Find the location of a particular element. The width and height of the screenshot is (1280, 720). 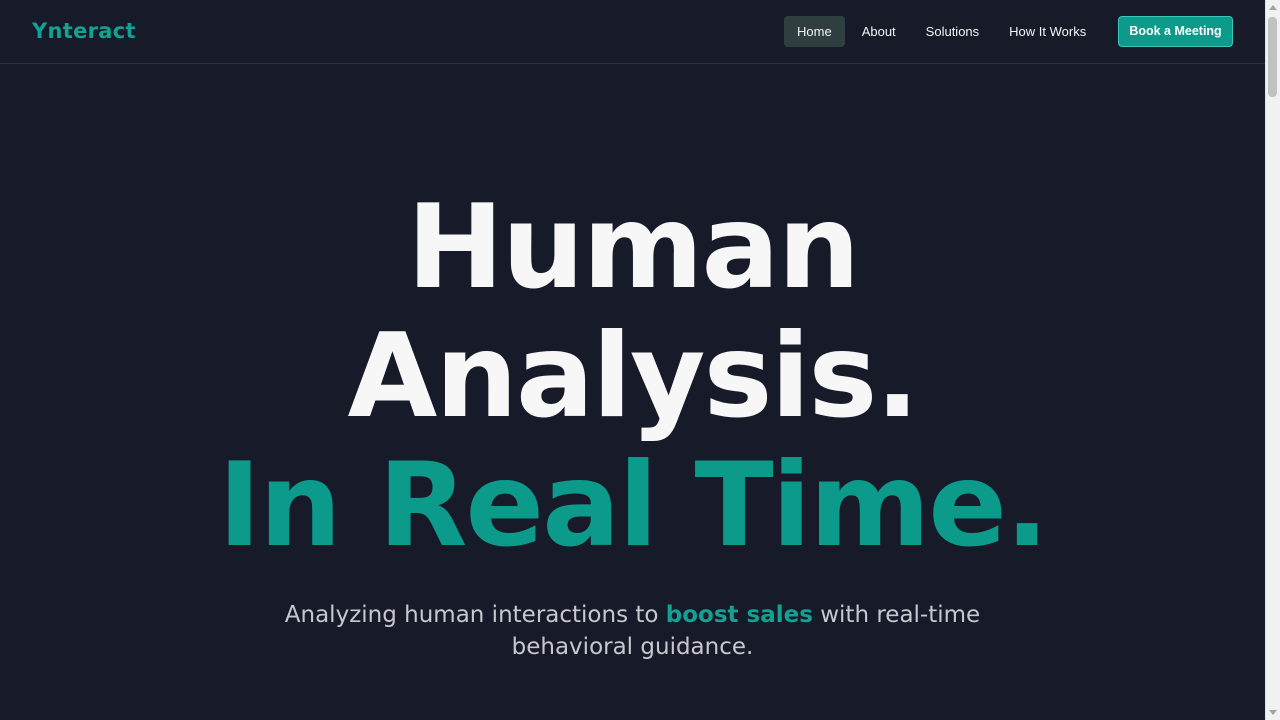

nav-item-about: About is located at coordinates (879, 31).